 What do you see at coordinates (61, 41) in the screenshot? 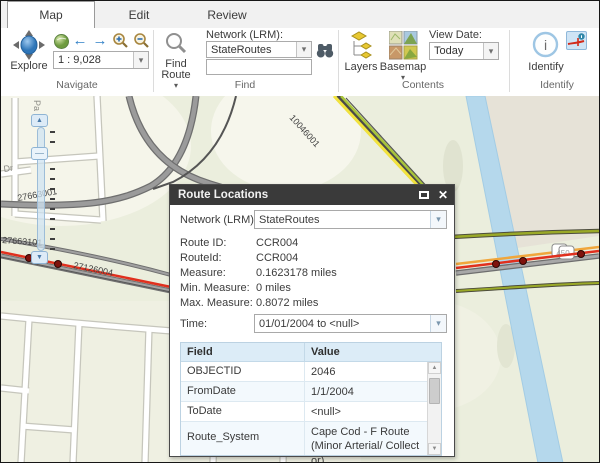
I see `full-extent-globe-icon` at bounding box center [61, 41].